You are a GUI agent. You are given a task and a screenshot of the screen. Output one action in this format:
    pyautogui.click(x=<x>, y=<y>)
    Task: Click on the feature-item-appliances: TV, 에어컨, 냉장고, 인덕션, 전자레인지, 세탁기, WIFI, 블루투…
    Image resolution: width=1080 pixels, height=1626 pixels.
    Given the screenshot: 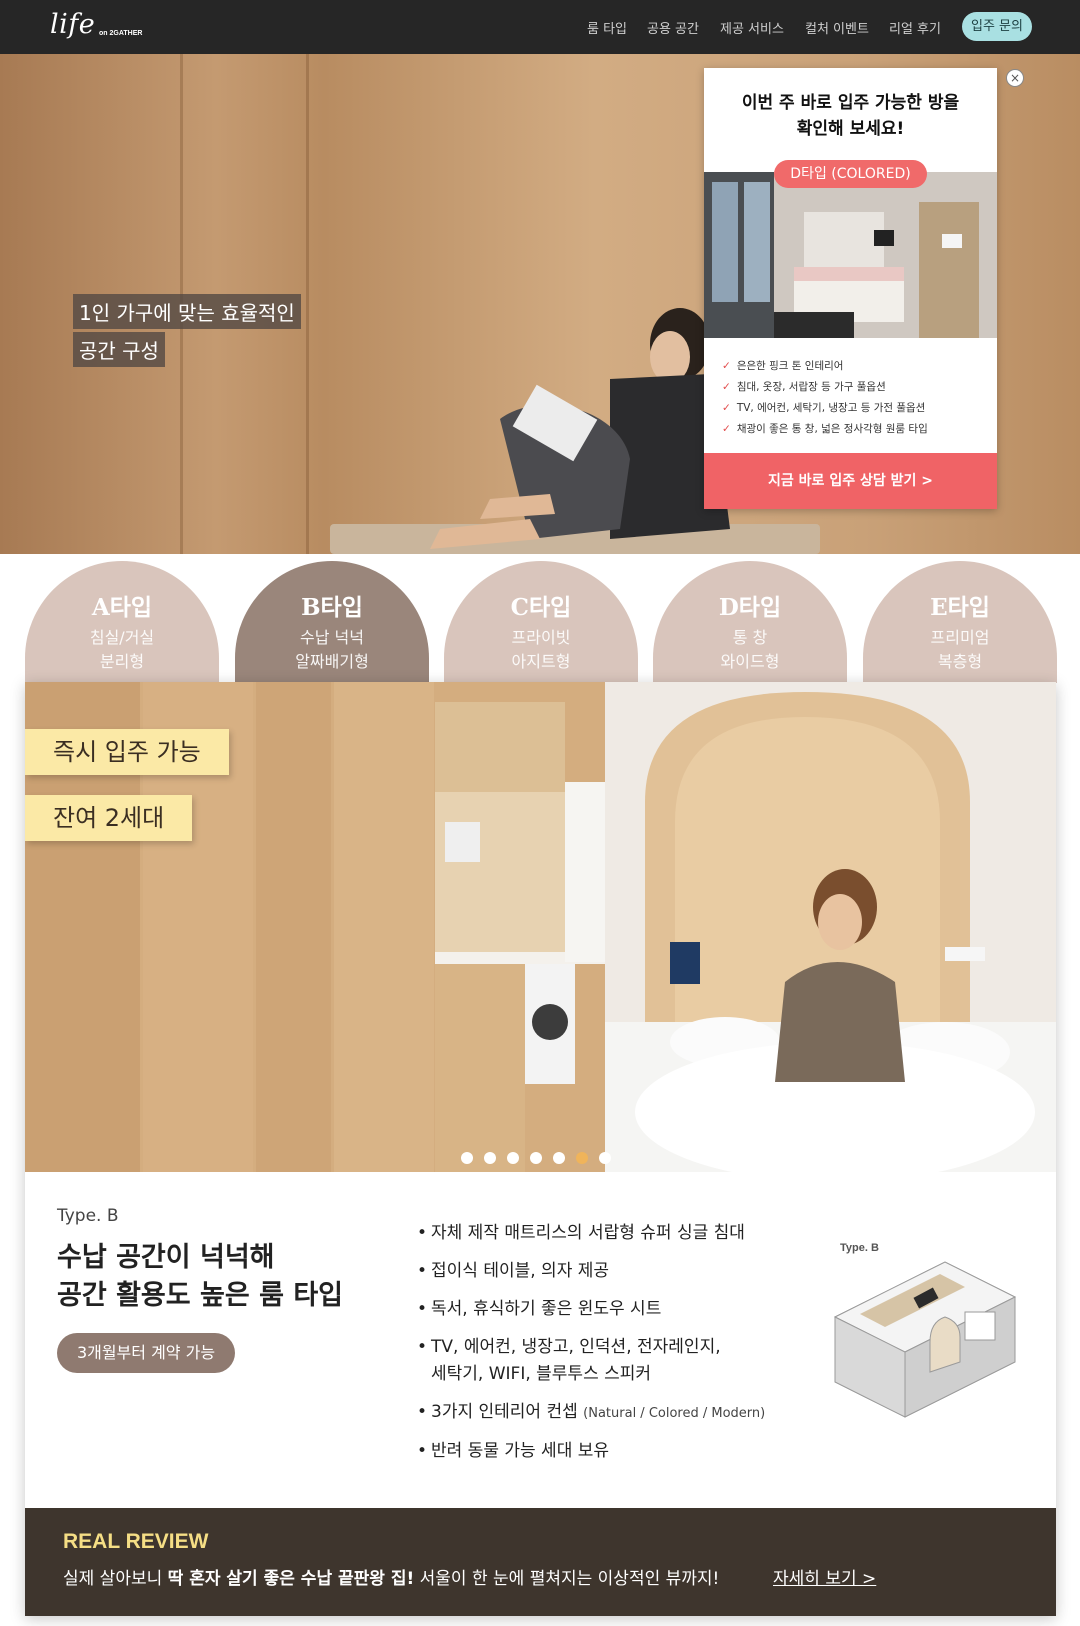 What is the action you would take?
    pyautogui.click(x=591, y=1361)
    